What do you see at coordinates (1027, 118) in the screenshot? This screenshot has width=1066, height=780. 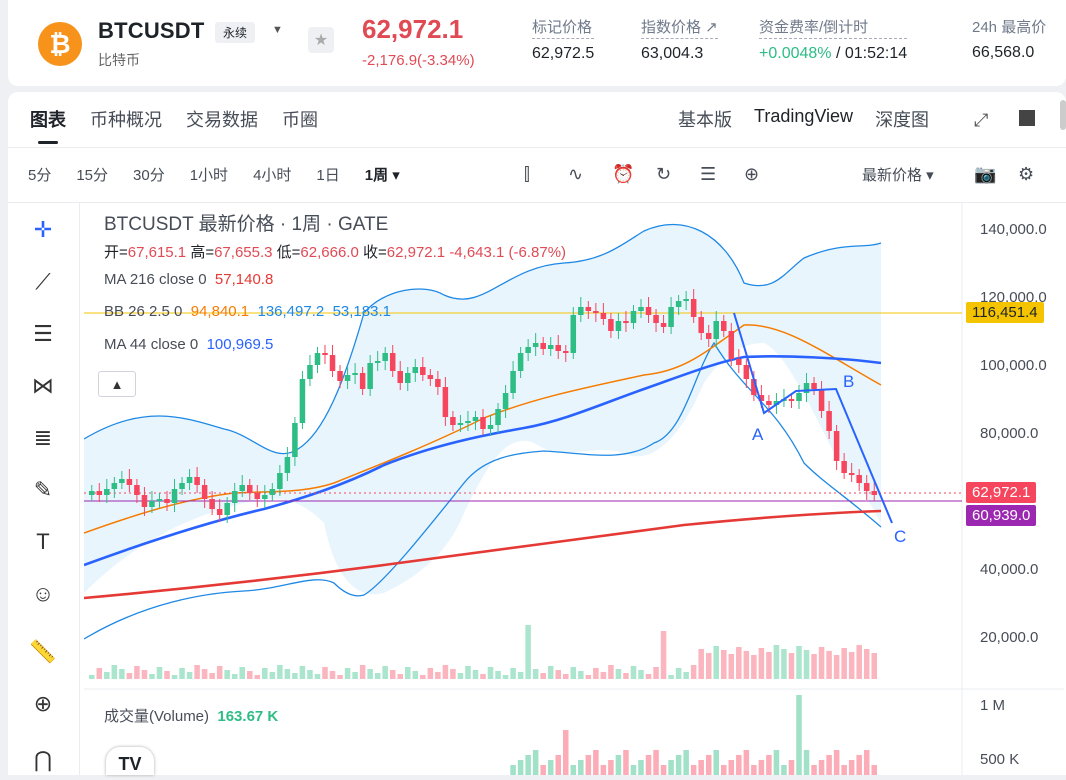 I see `fullscreen-icon` at bounding box center [1027, 118].